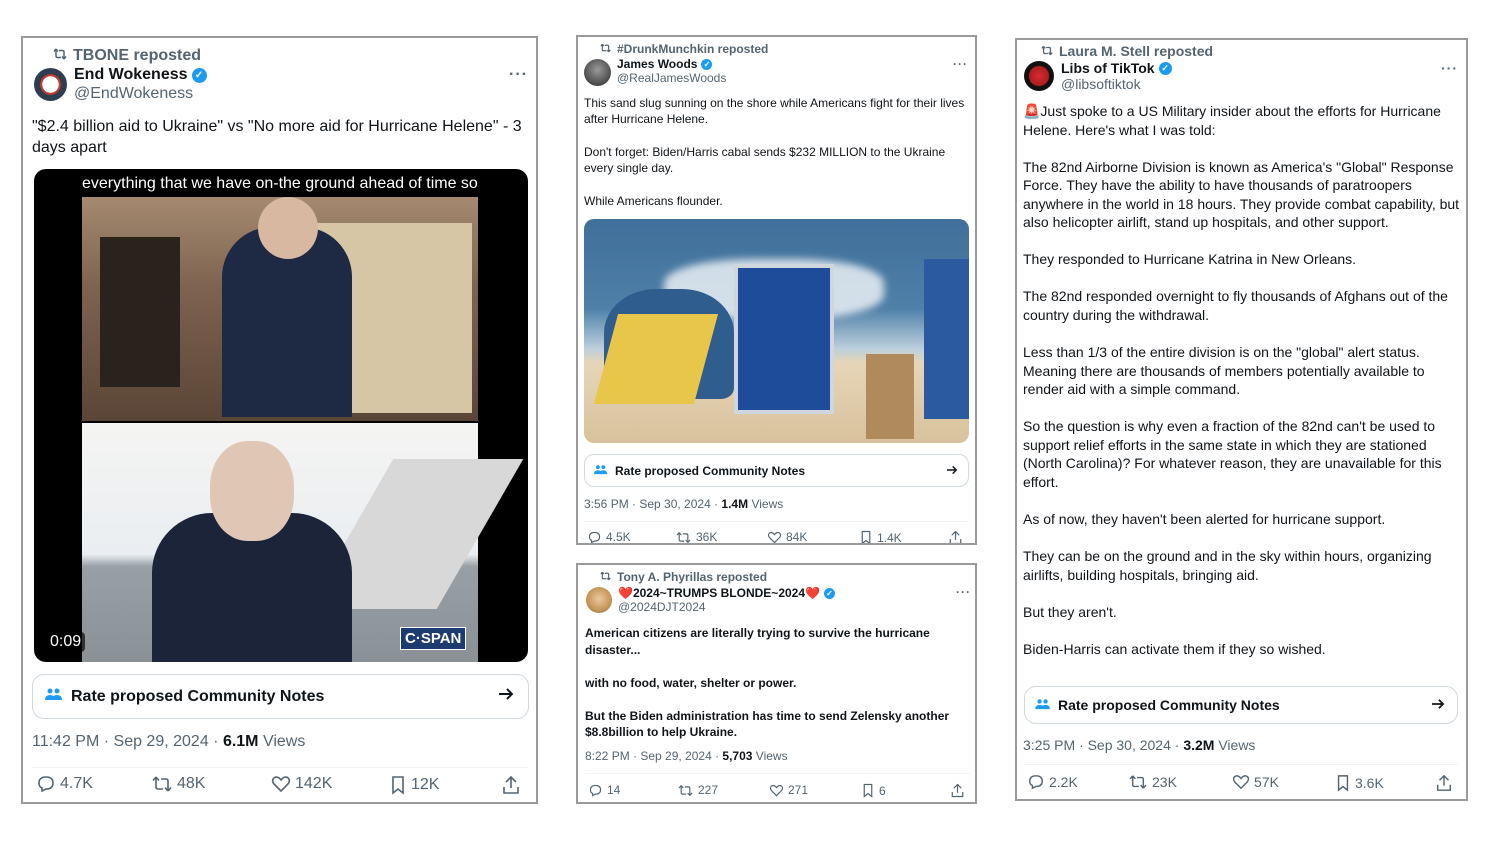 The image size is (1492, 846). What do you see at coordinates (1052, 782) in the screenshot?
I see `reply-button: 2.2K` at bounding box center [1052, 782].